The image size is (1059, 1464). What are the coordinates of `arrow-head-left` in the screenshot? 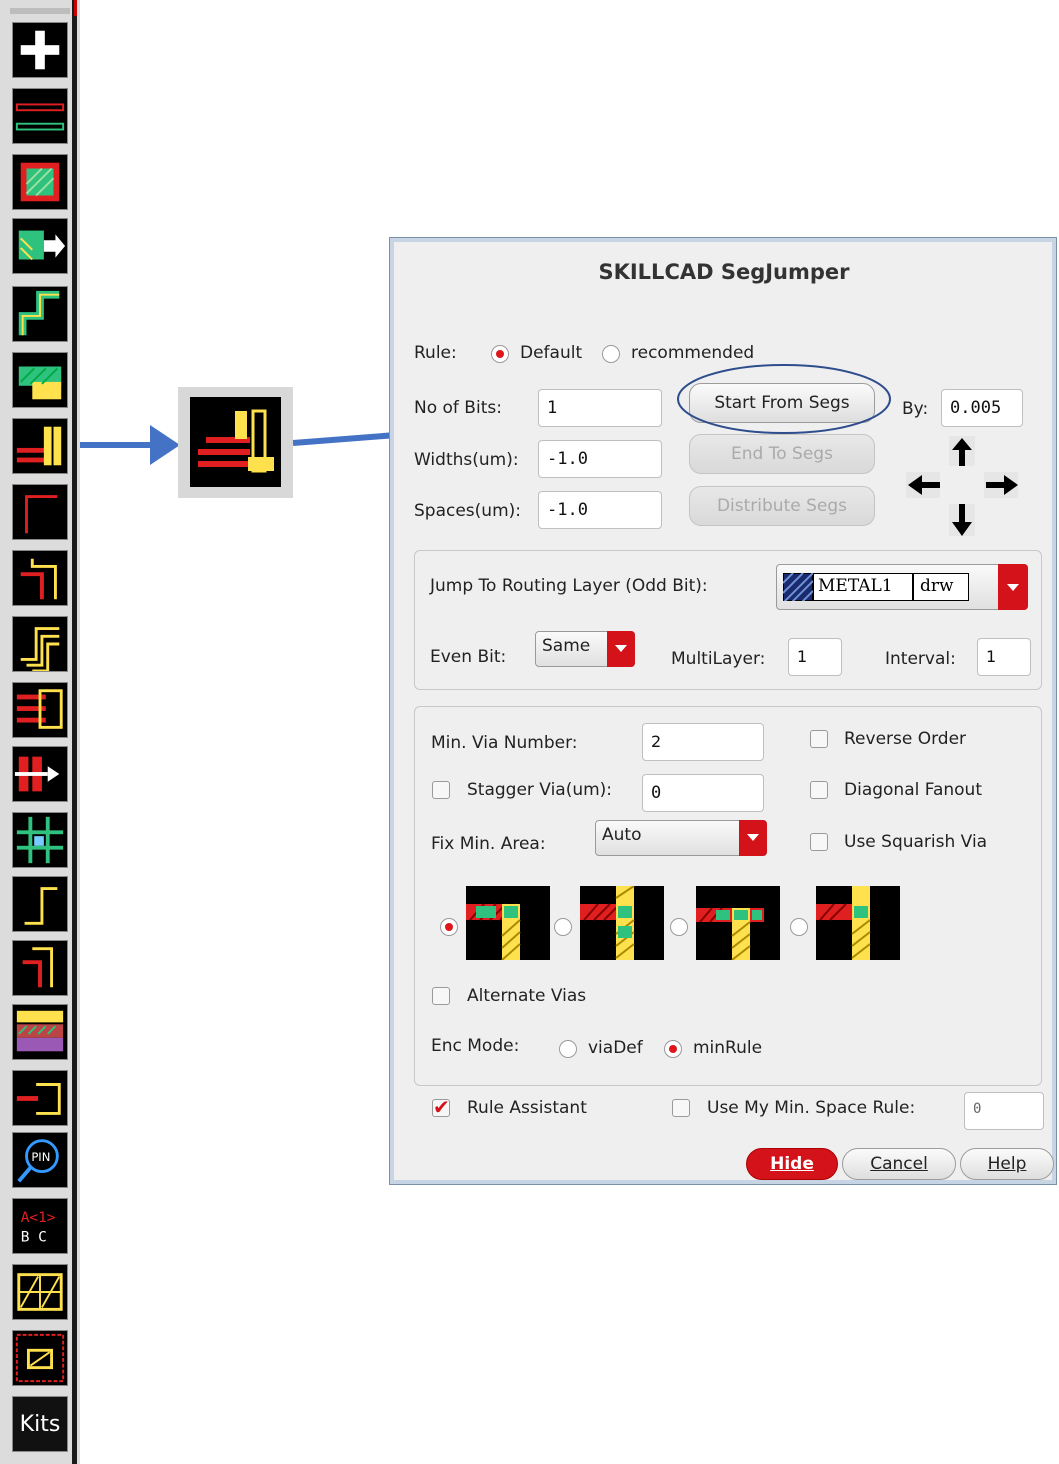 It's located at (165, 445).